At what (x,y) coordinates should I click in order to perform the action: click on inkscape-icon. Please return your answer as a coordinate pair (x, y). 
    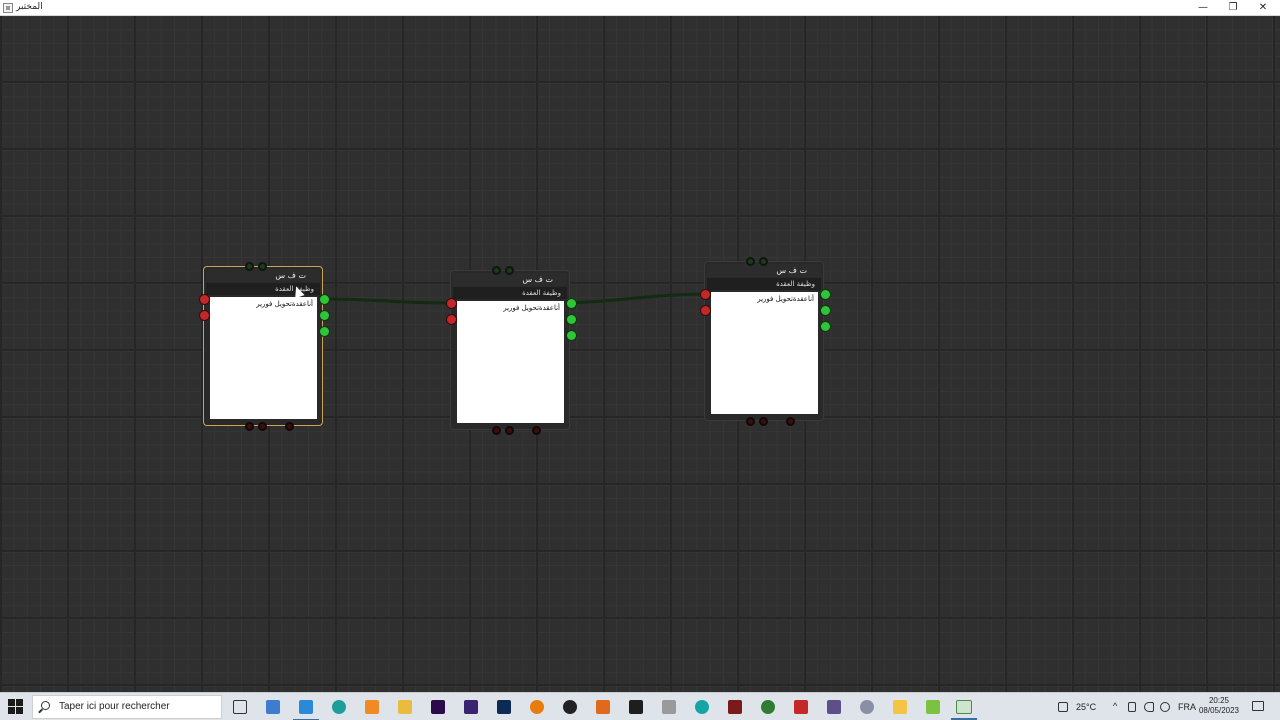
    Looking at the image, I should click on (768, 707).